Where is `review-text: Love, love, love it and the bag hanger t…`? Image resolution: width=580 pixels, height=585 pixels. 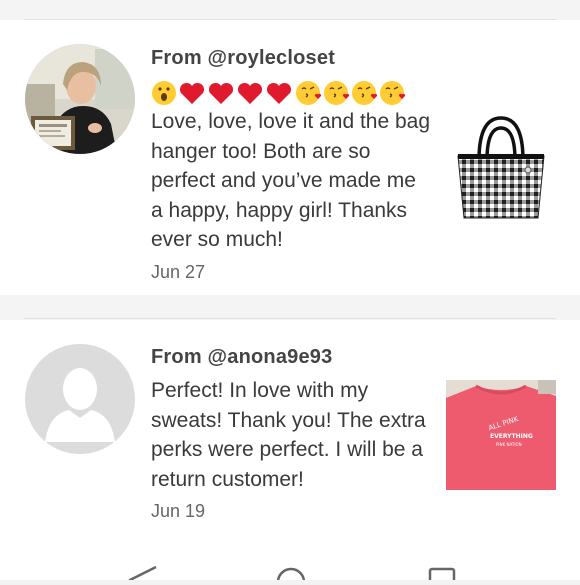 review-text: Love, love, love it and the bag hanger t… is located at coordinates (291, 180).